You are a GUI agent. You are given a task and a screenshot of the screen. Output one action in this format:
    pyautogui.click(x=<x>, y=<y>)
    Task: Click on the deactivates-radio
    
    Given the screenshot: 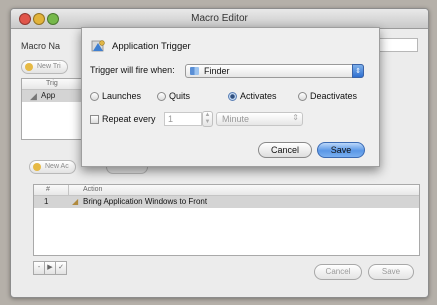 What is the action you would take?
    pyautogui.click(x=302, y=96)
    